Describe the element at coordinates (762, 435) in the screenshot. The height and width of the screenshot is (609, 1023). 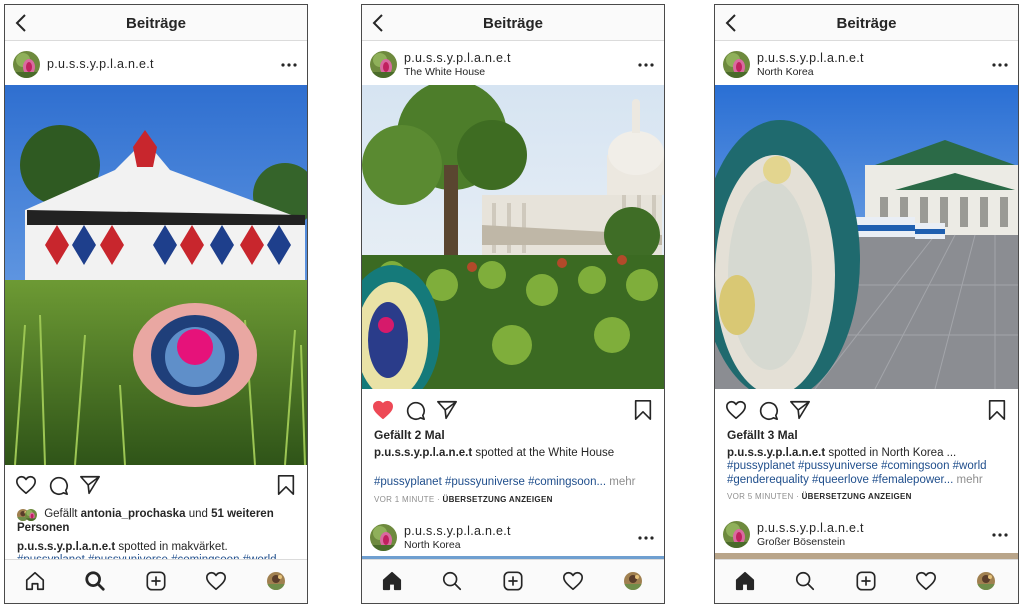
I see `likes-count: Gefällt 3 Mal` at that location.